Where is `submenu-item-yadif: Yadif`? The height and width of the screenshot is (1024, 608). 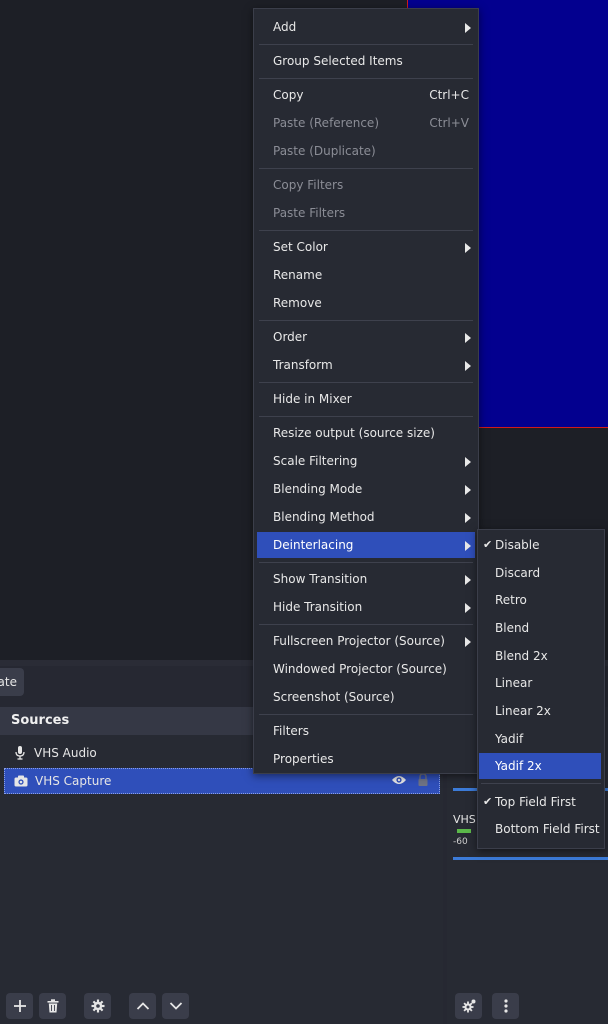
submenu-item-yadif: Yadif is located at coordinates (540, 739).